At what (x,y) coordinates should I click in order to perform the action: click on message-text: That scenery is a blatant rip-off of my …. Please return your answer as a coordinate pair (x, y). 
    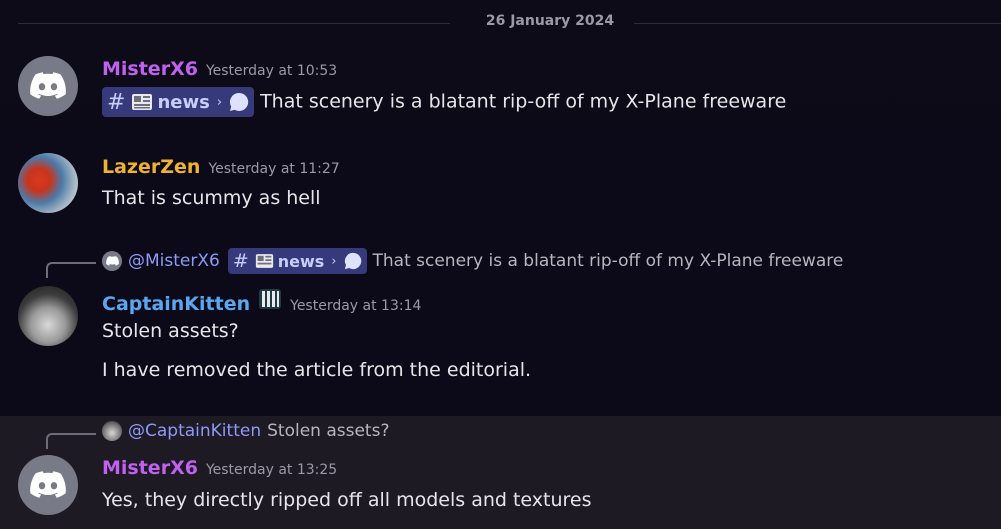
    Looking at the image, I should click on (523, 101).